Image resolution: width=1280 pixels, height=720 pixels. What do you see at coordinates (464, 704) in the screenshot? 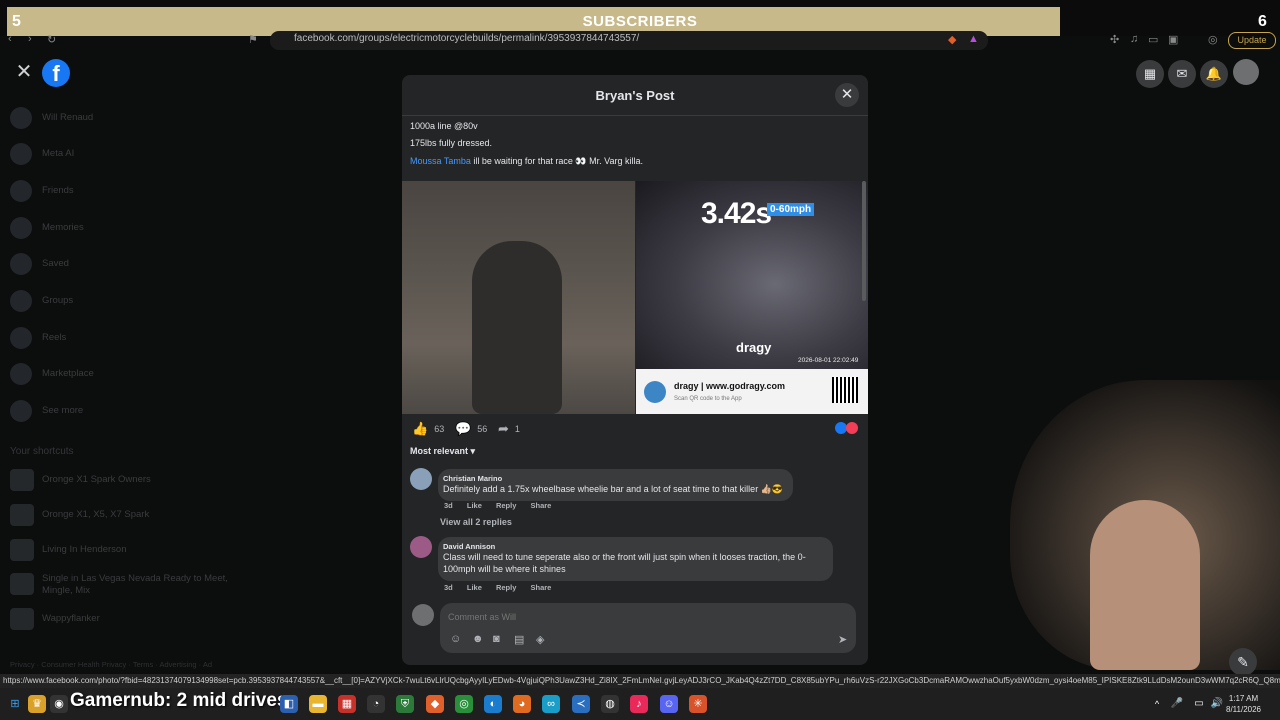
I see `chrome-icon: ◎` at bounding box center [464, 704].